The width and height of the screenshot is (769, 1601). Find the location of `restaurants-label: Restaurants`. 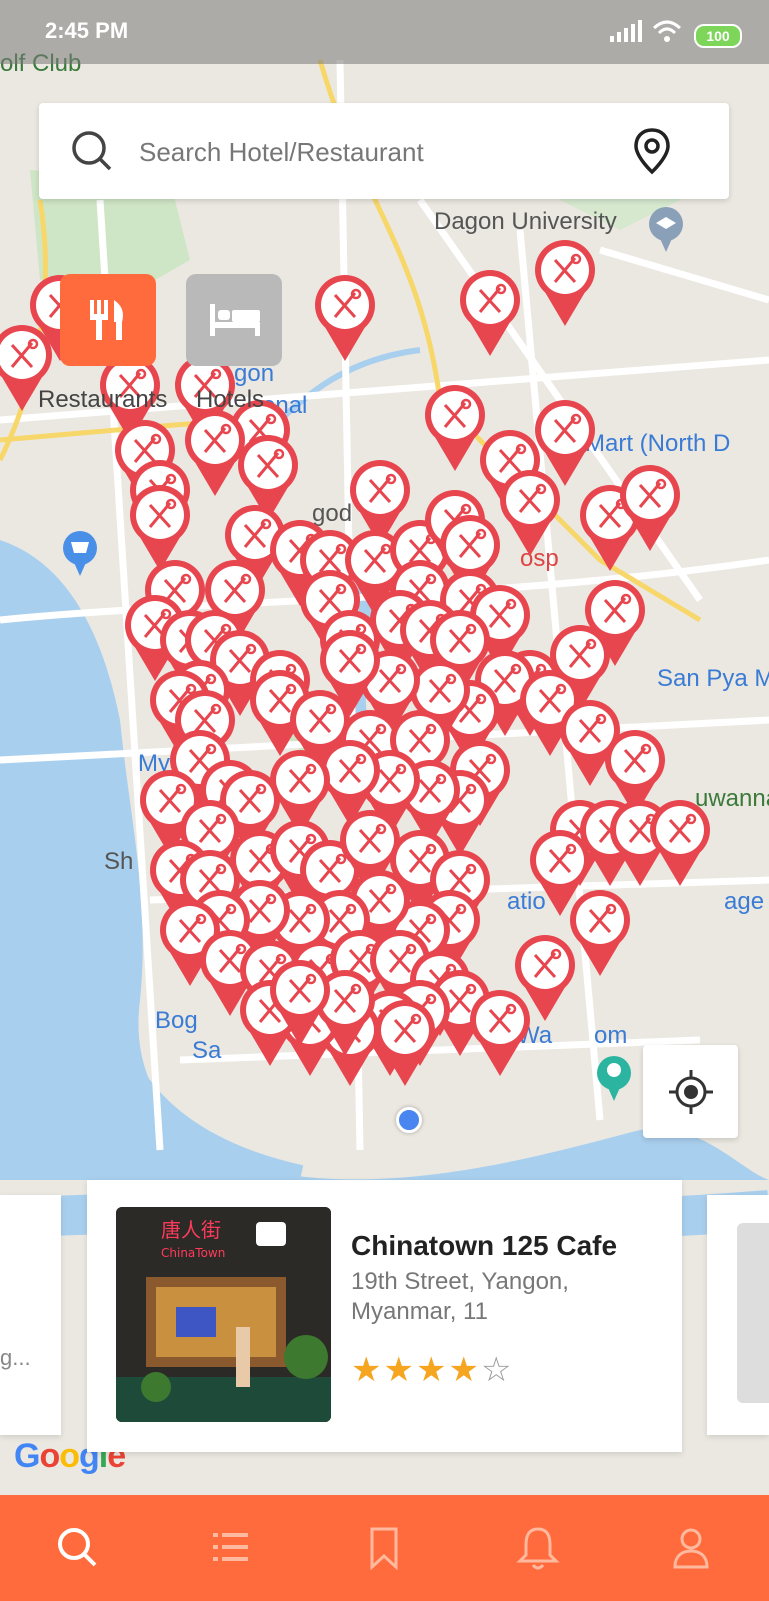

restaurants-label: Restaurants is located at coordinates (103, 399).